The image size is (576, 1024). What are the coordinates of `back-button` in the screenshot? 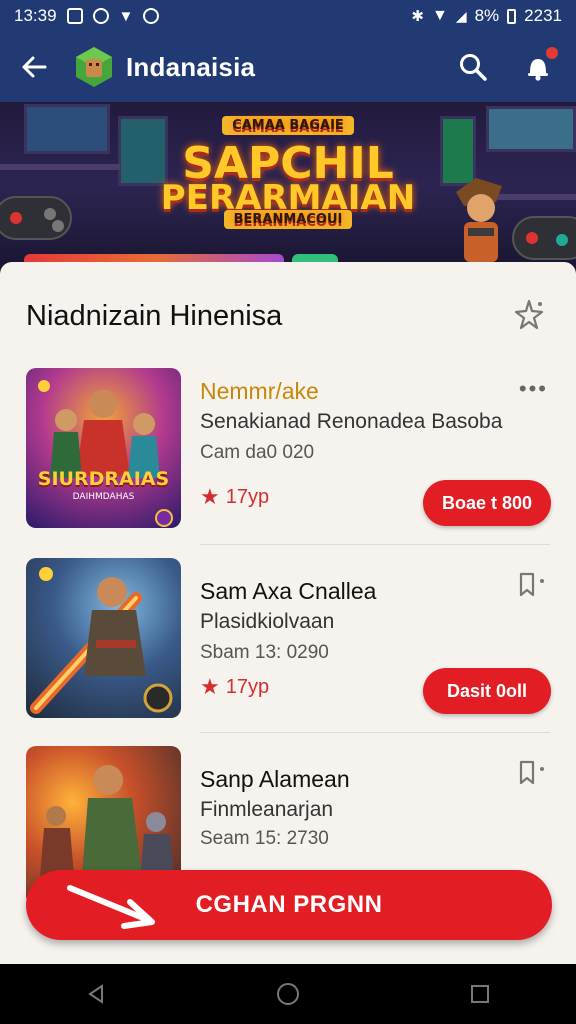 It's located at (34, 67).